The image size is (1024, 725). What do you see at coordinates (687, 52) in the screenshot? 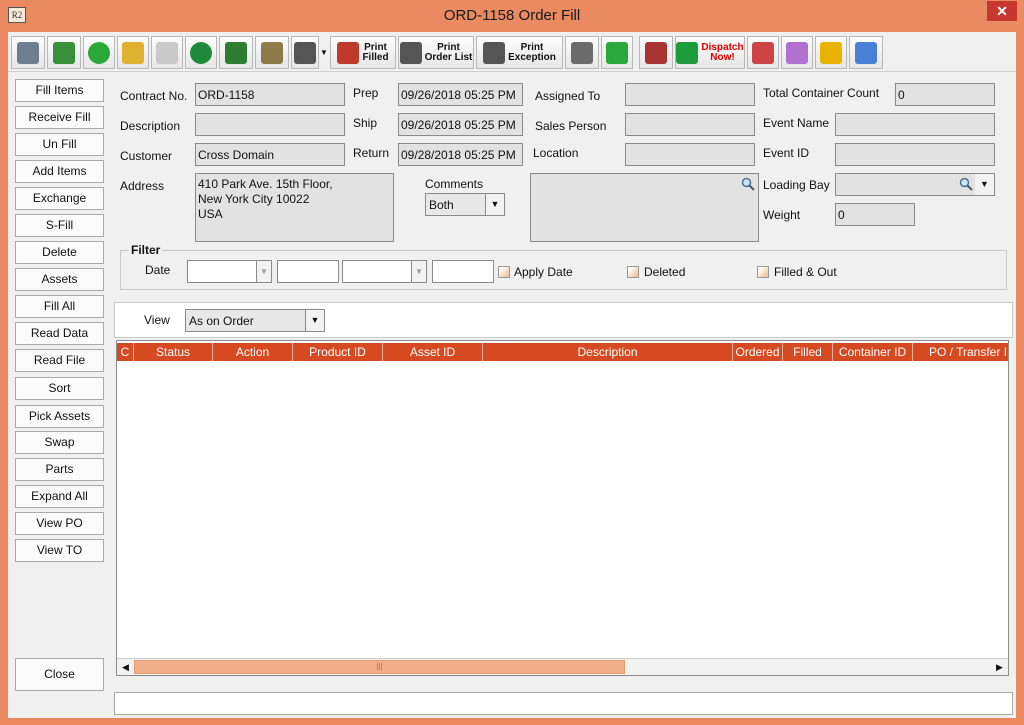
I see `dispatch-now-icon` at bounding box center [687, 52].